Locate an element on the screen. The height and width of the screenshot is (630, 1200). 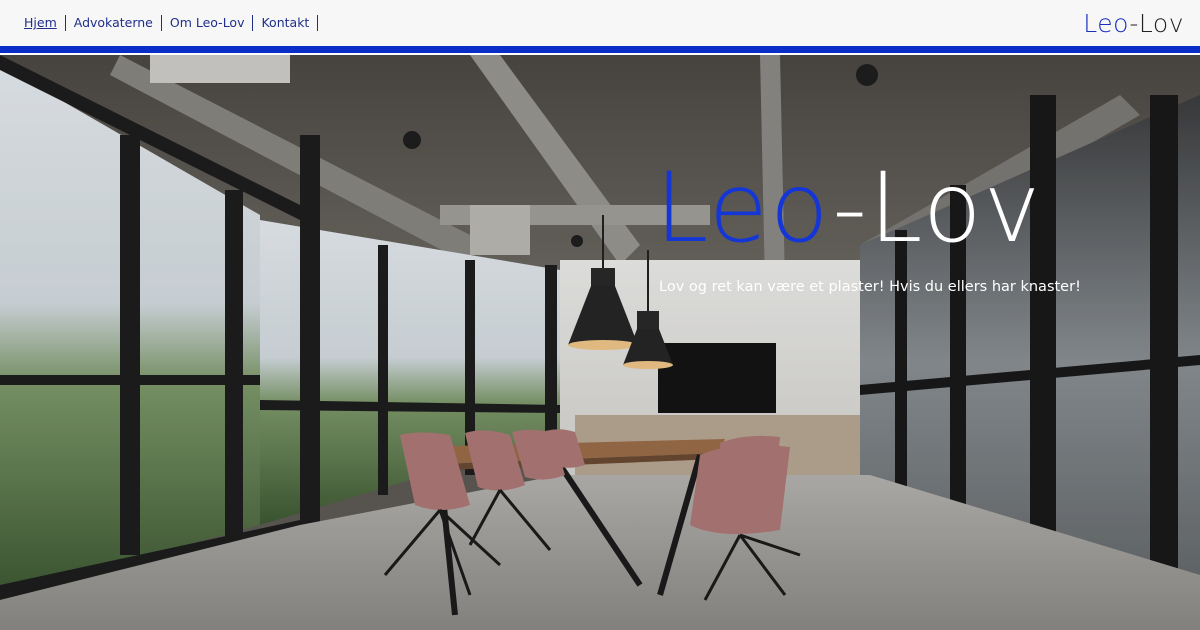
nav-link-kontakt: Kontakt is located at coordinates (286, 23).